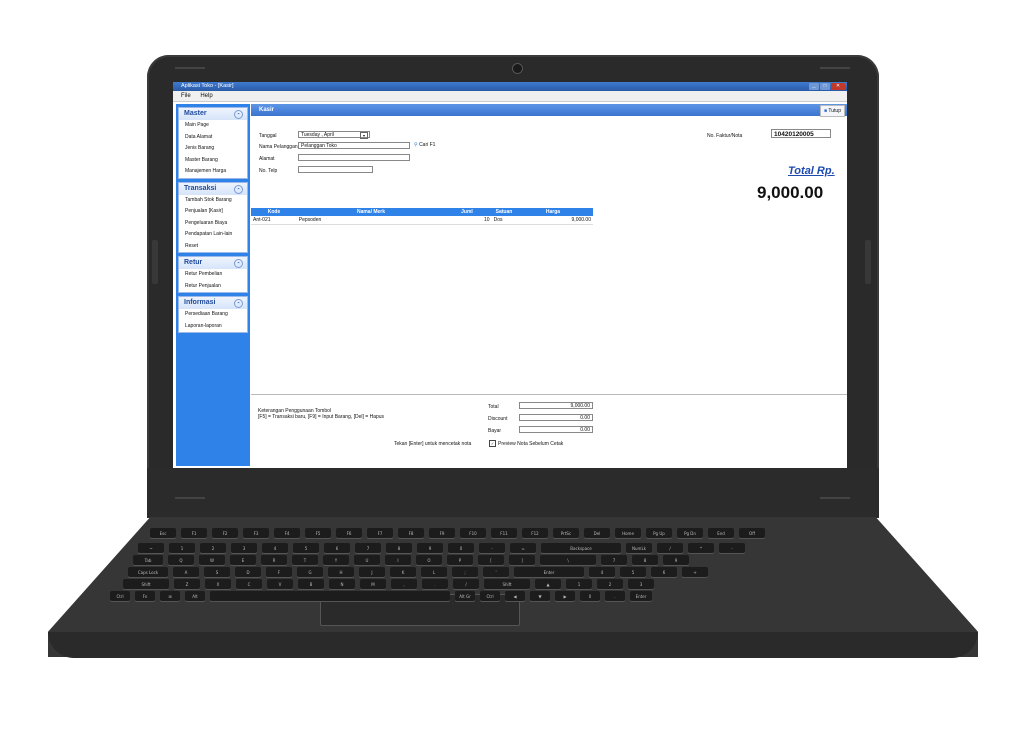 The width and height of the screenshot is (1024, 732). What do you see at coordinates (213, 161) in the screenshot?
I see `sidebar-item-master-barang: Master Barang` at bounding box center [213, 161].